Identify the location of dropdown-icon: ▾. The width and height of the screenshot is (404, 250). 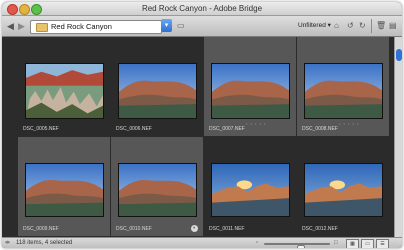
(166, 25).